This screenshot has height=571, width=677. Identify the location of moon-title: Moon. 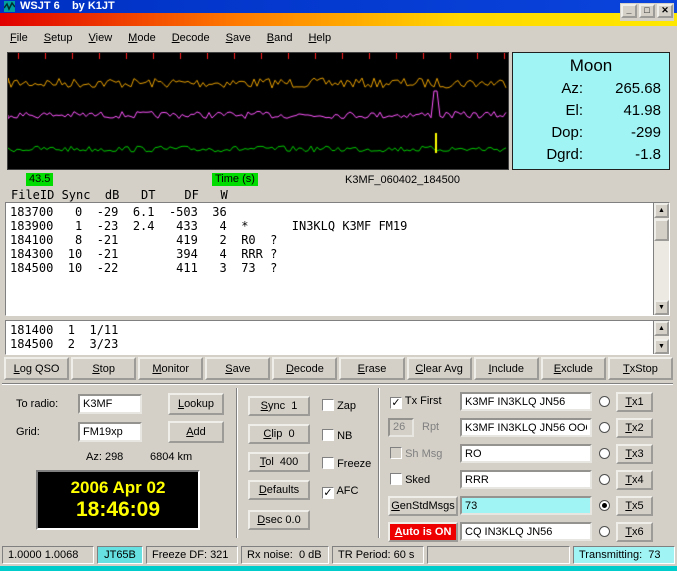
(591, 65).